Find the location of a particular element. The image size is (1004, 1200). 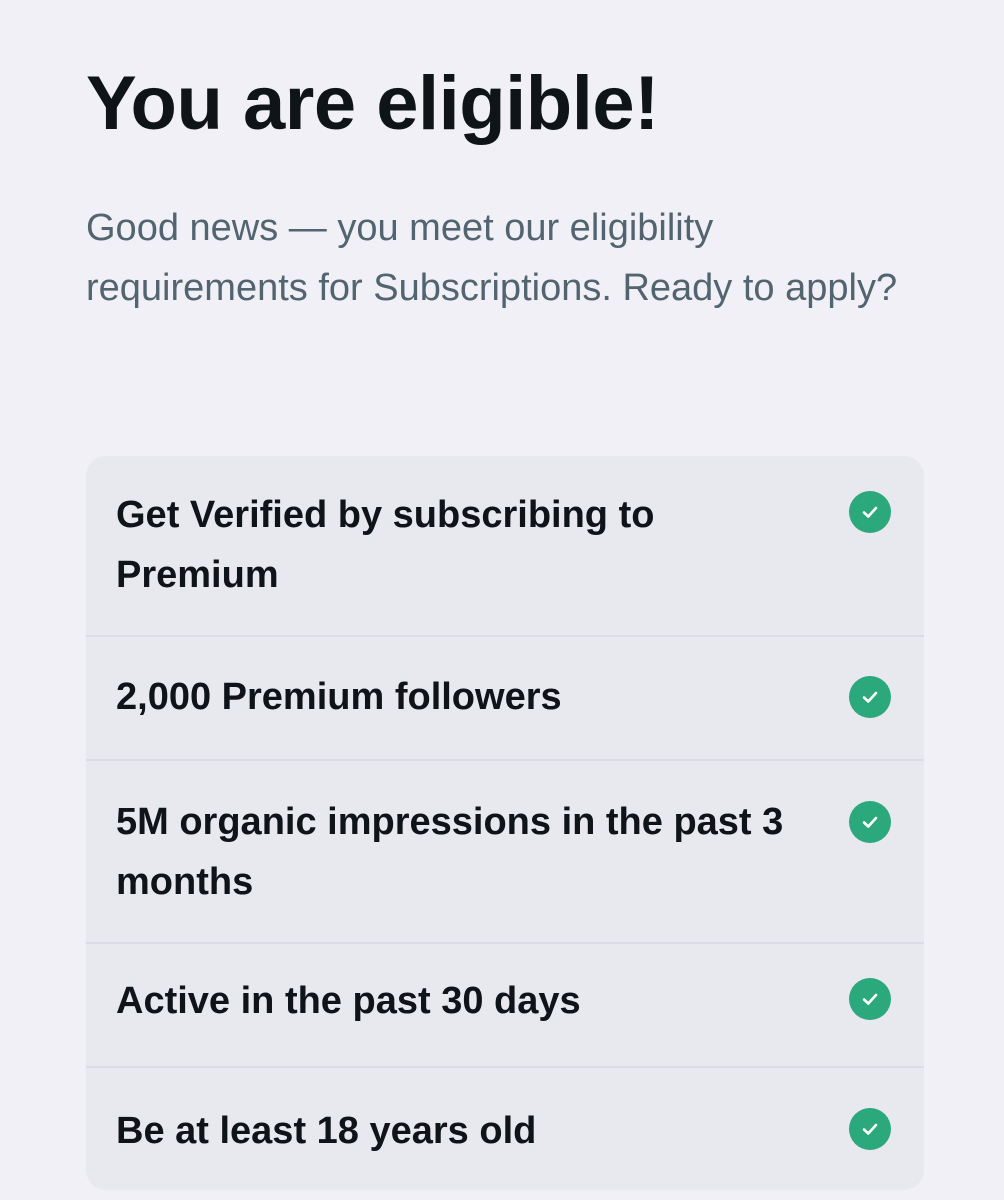

requirement-label: Get Verified by subscribing to Premium is located at coordinates (385, 545).